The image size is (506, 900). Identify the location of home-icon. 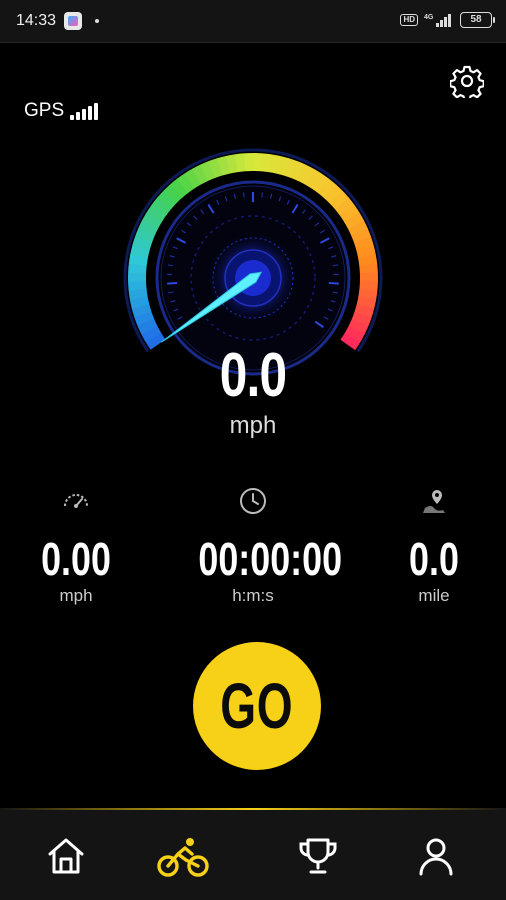
(66, 856).